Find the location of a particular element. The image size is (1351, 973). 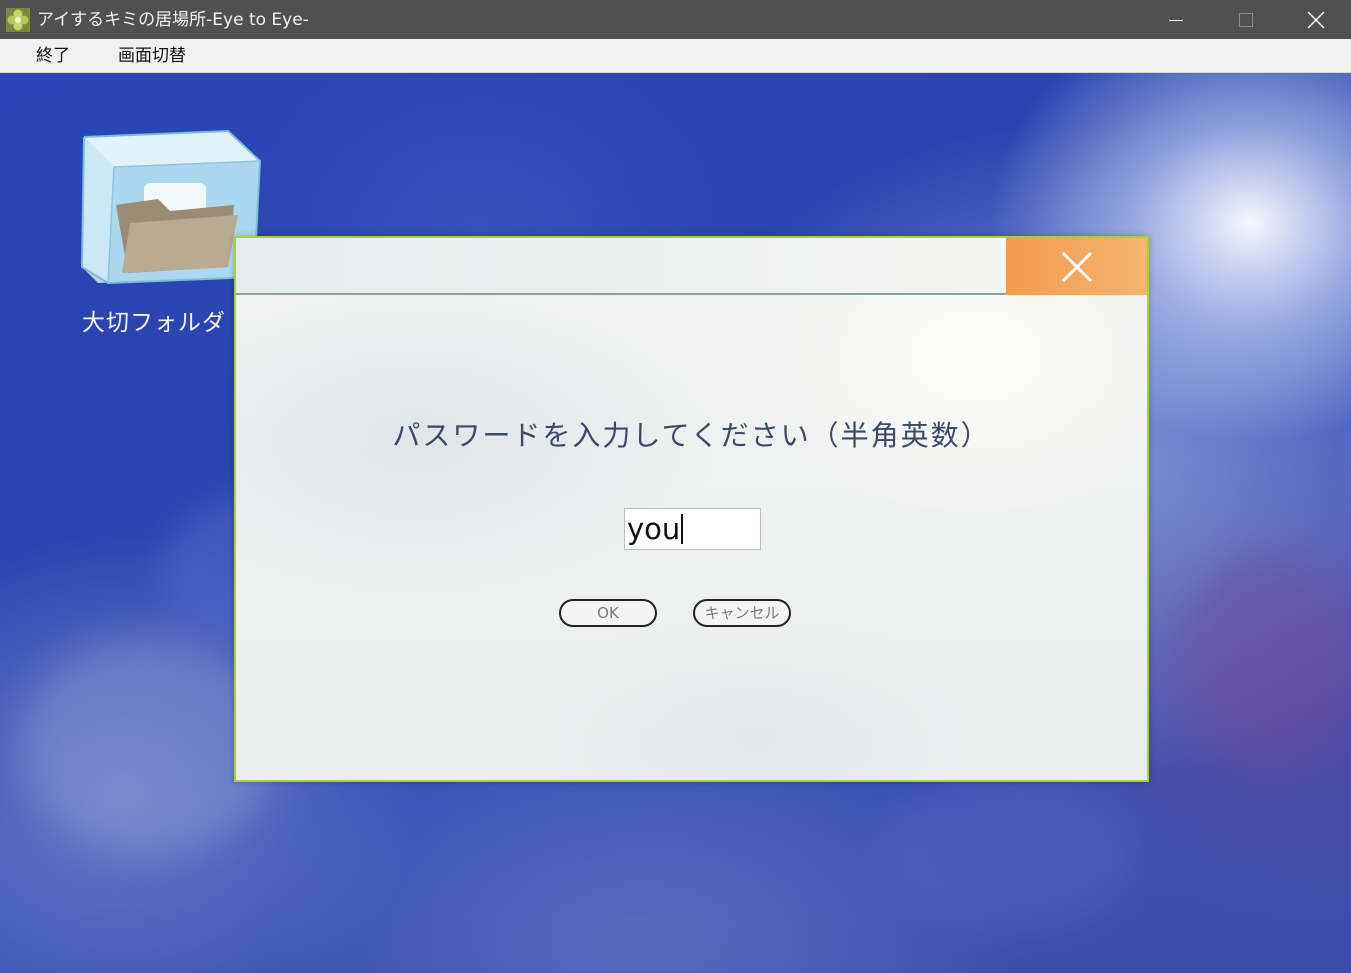

minimize-button is located at coordinates (1176, 19).